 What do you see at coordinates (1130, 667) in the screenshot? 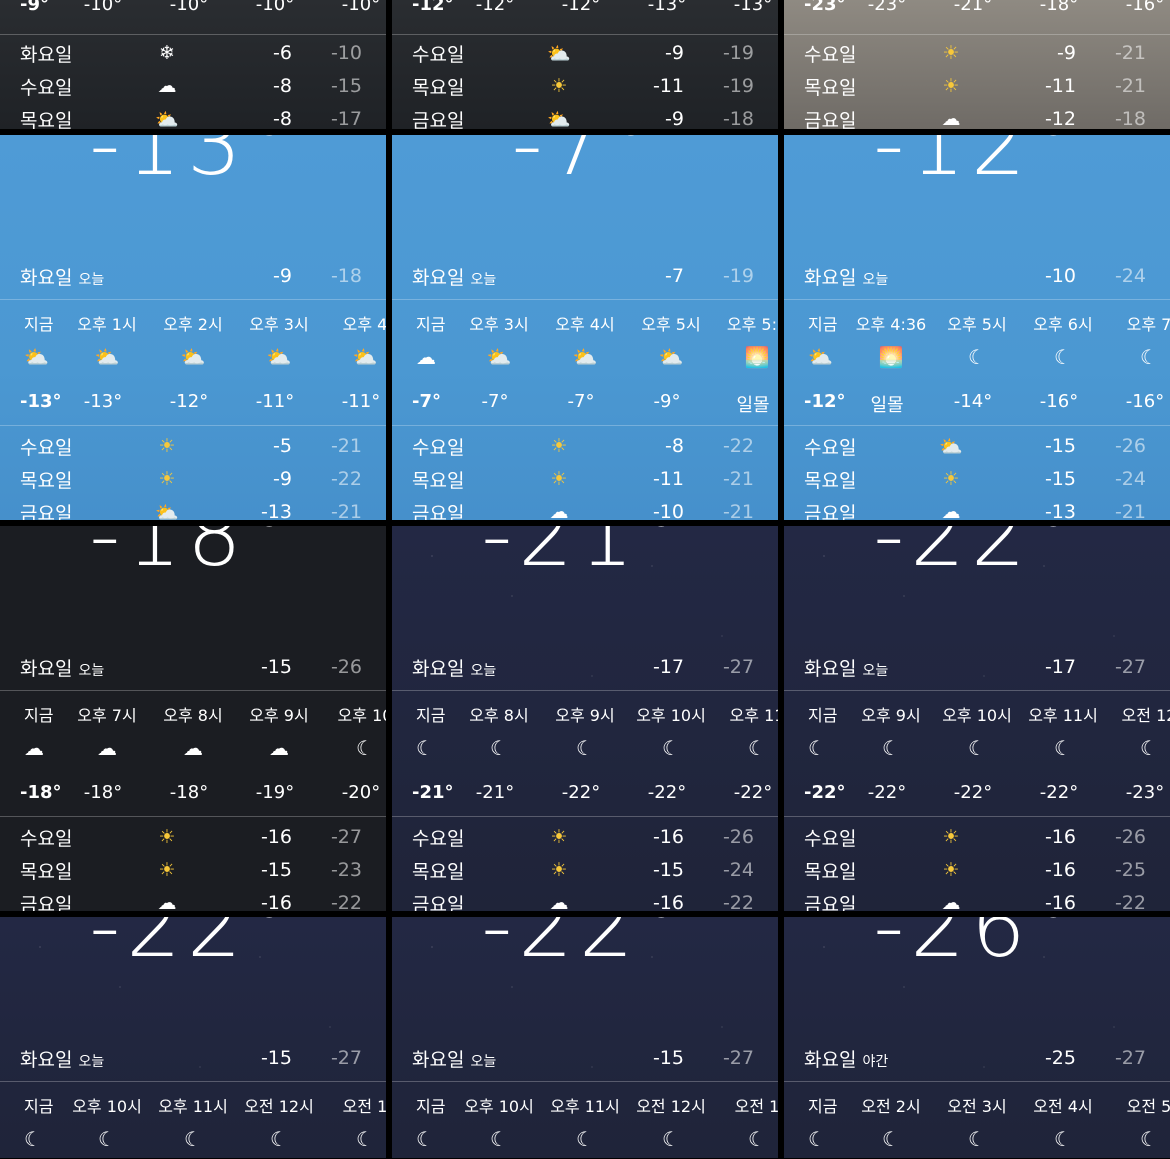
I see `low-temp: -27` at bounding box center [1130, 667].